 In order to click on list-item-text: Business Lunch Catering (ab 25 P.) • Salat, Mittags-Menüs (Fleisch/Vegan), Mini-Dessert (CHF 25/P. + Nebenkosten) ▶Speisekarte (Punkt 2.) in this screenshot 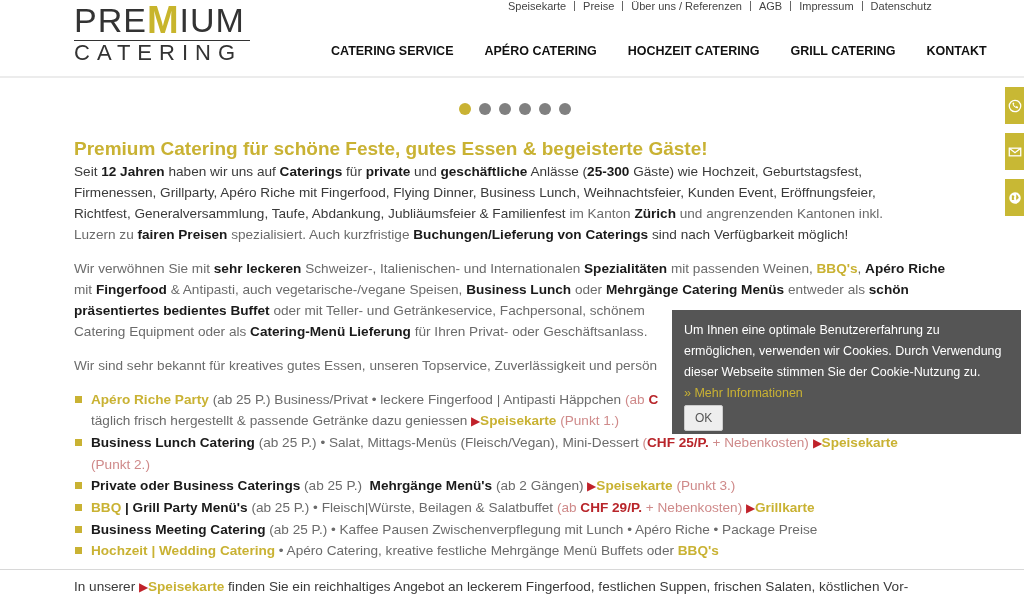, I will do `click(494, 454)`.